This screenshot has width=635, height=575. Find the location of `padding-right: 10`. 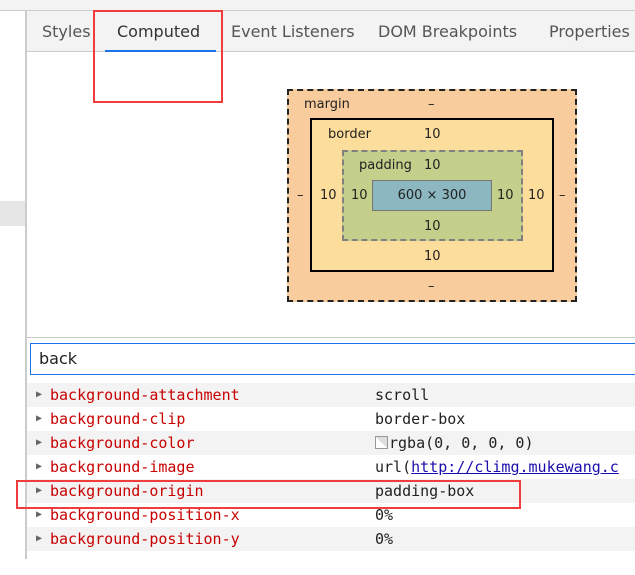

padding-right: 10 is located at coordinates (505, 195).